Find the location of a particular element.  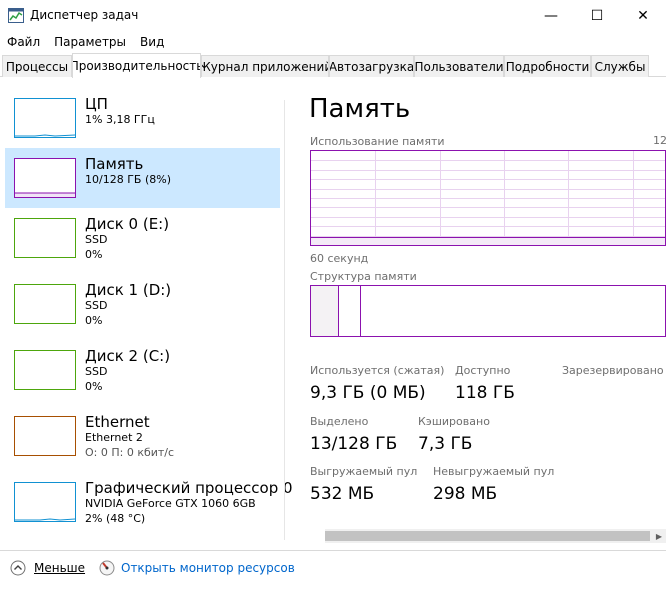

in-use-label: Используется (сжатая) is located at coordinates (377, 370).